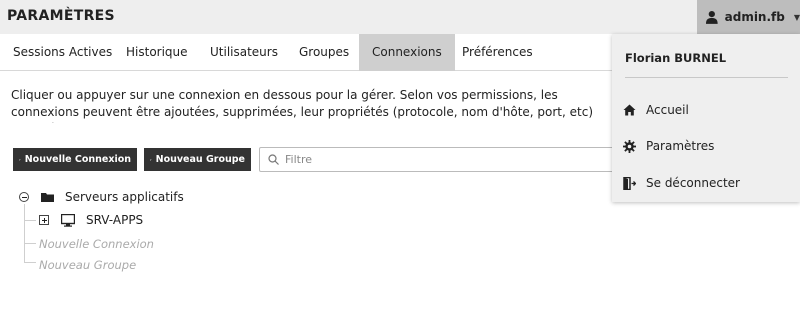 The width and height of the screenshot is (800, 309). What do you see at coordinates (629, 110) in the screenshot?
I see `home-icon` at bounding box center [629, 110].